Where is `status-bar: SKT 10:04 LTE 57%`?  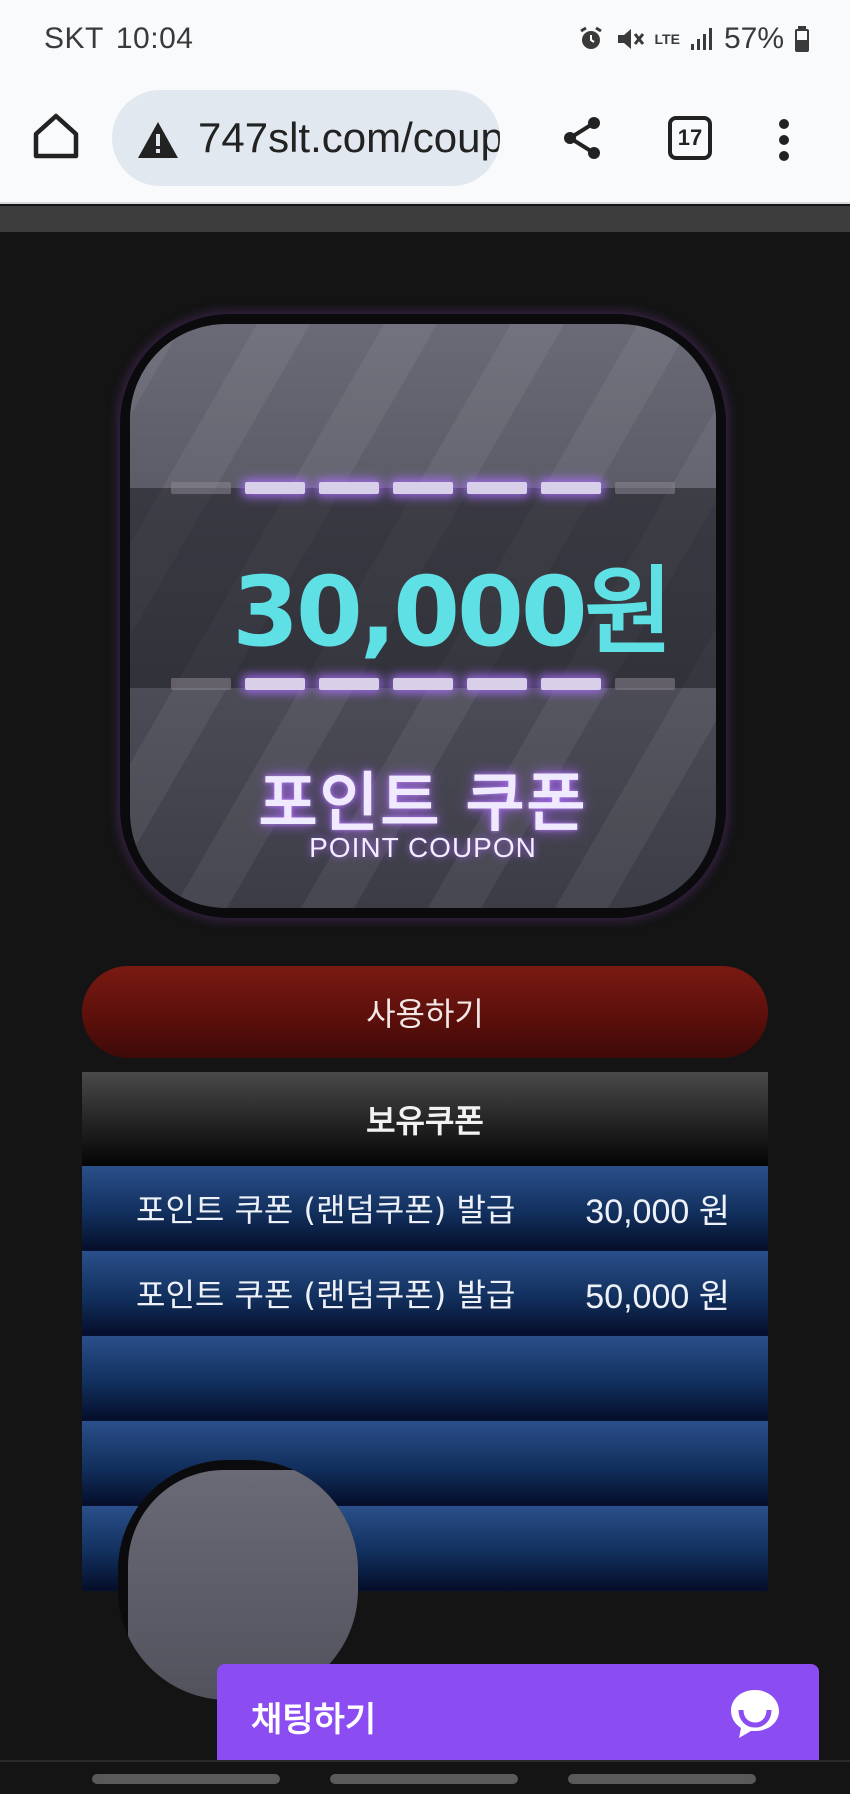 status-bar: SKT 10:04 LTE 57% is located at coordinates (425, 42).